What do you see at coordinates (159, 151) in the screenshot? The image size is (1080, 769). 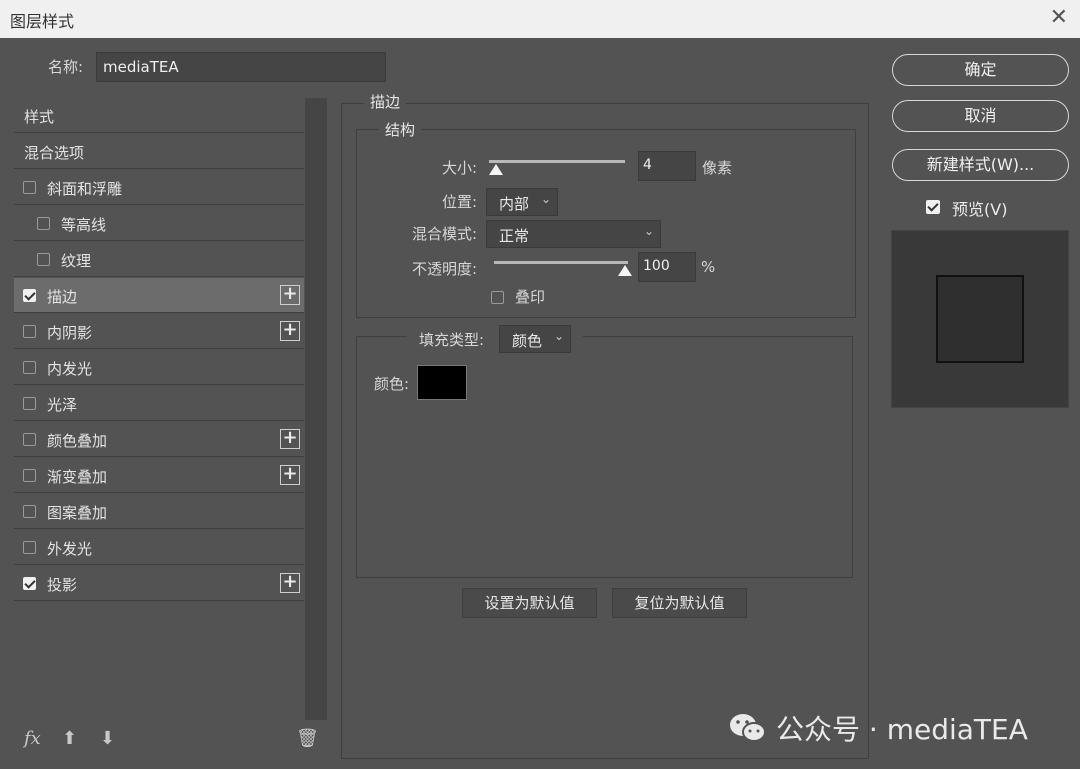 I see `style-list-item: 混合选项` at bounding box center [159, 151].